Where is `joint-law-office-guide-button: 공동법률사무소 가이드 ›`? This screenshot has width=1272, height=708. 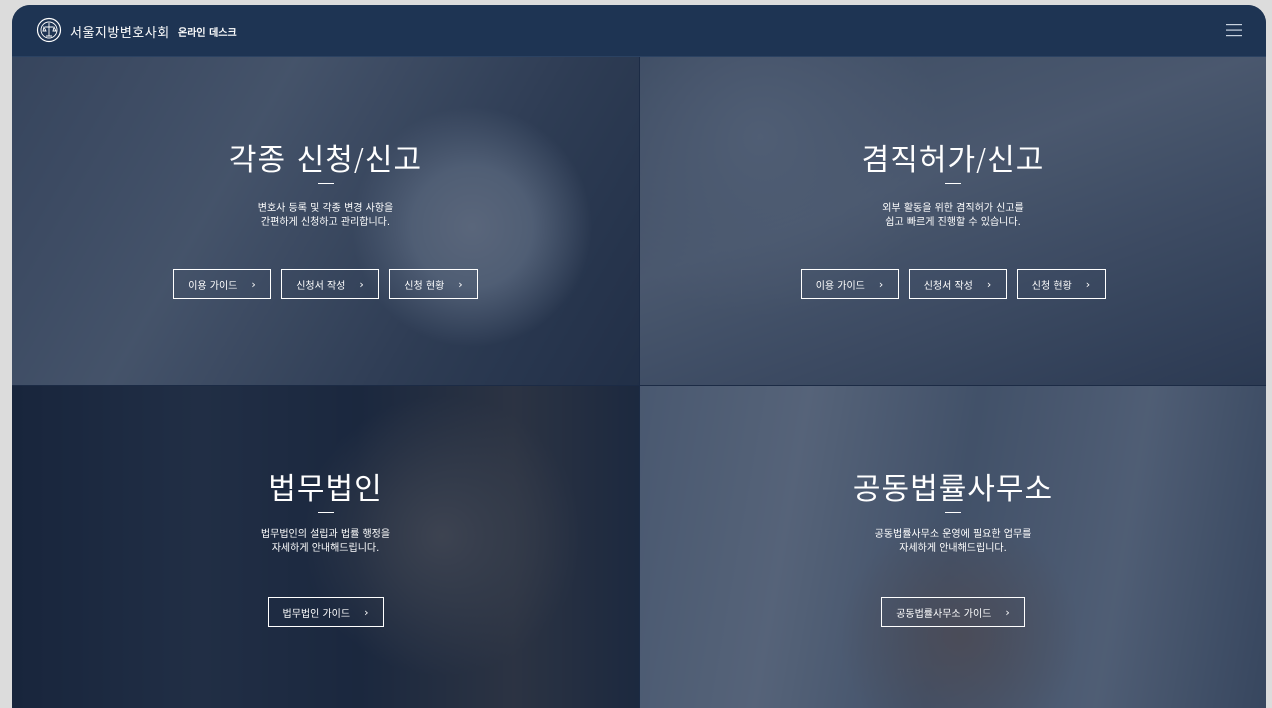 joint-law-office-guide-button: 공동법률사무소 가이드 › is located at coordinates (953, 612).